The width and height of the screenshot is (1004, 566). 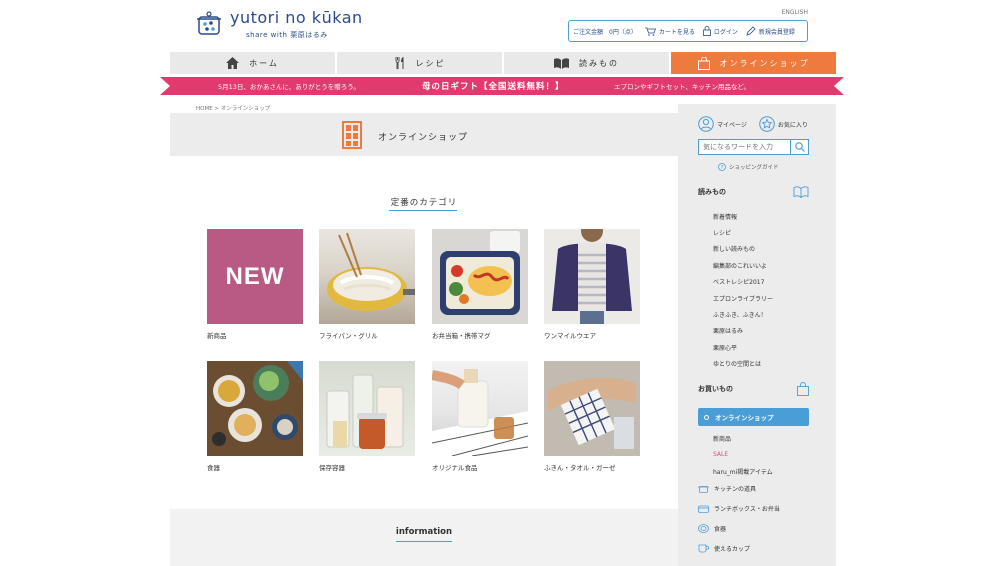 I want to click on cart-link: カートを見る, so click(x=669, y=31).